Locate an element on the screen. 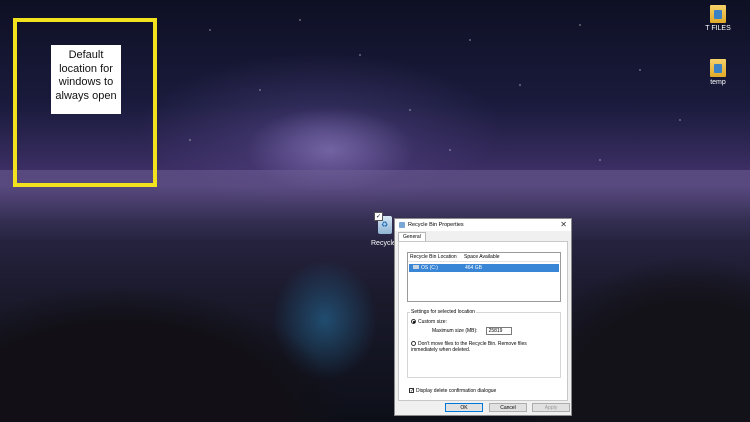  desktop-icon-t-files: T FILES is located at coordinates (718, 18).